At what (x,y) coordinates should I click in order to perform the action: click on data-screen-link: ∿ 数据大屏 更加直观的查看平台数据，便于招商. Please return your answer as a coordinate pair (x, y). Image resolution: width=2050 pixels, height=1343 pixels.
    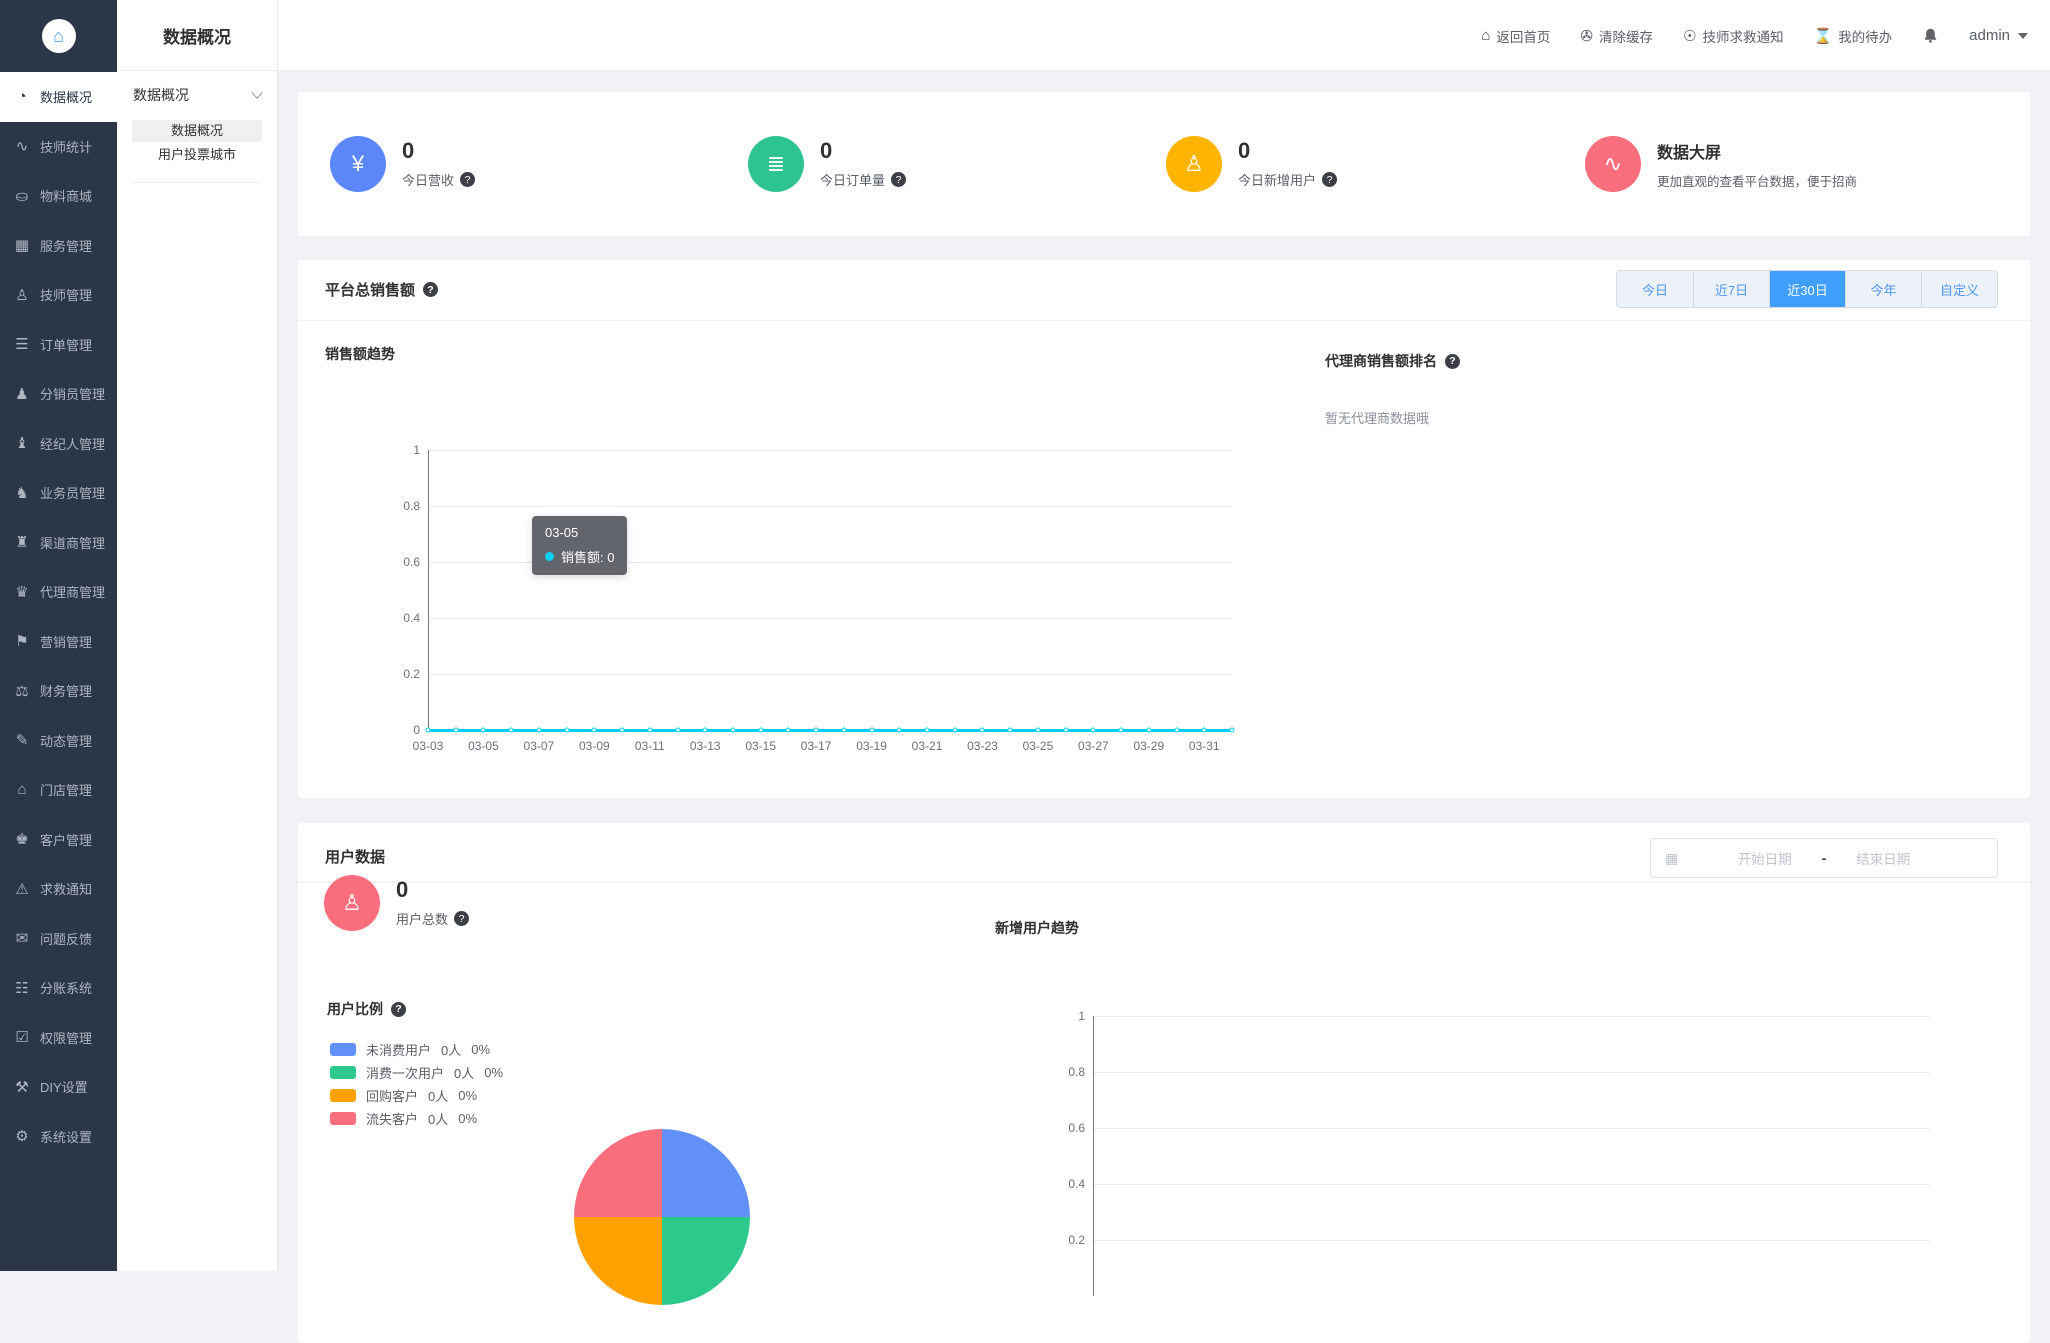
    Looking at the image, I should click on (1721, 164).